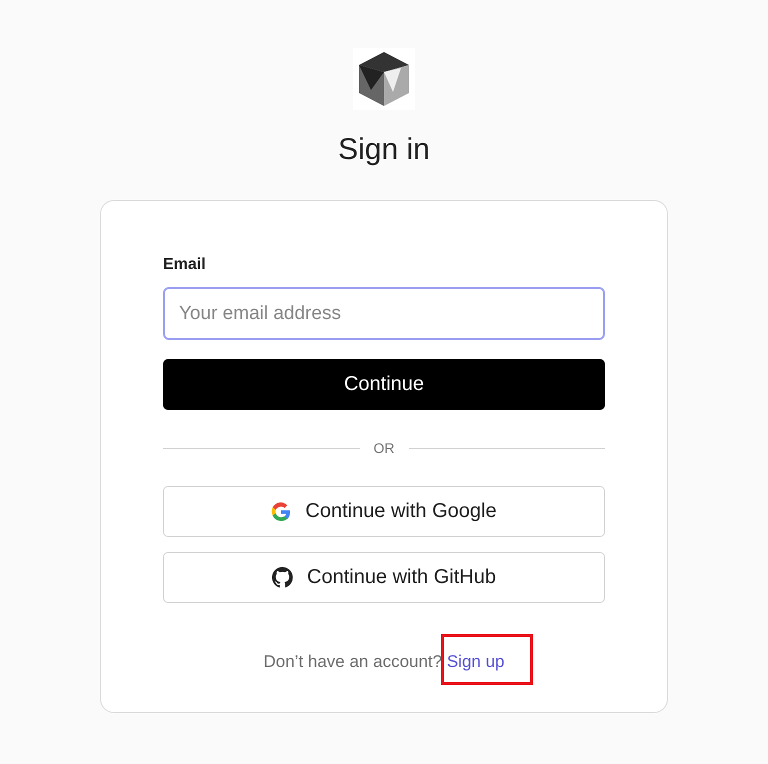  I want to click on sign-up-link: Sign up, so click(475, 661).